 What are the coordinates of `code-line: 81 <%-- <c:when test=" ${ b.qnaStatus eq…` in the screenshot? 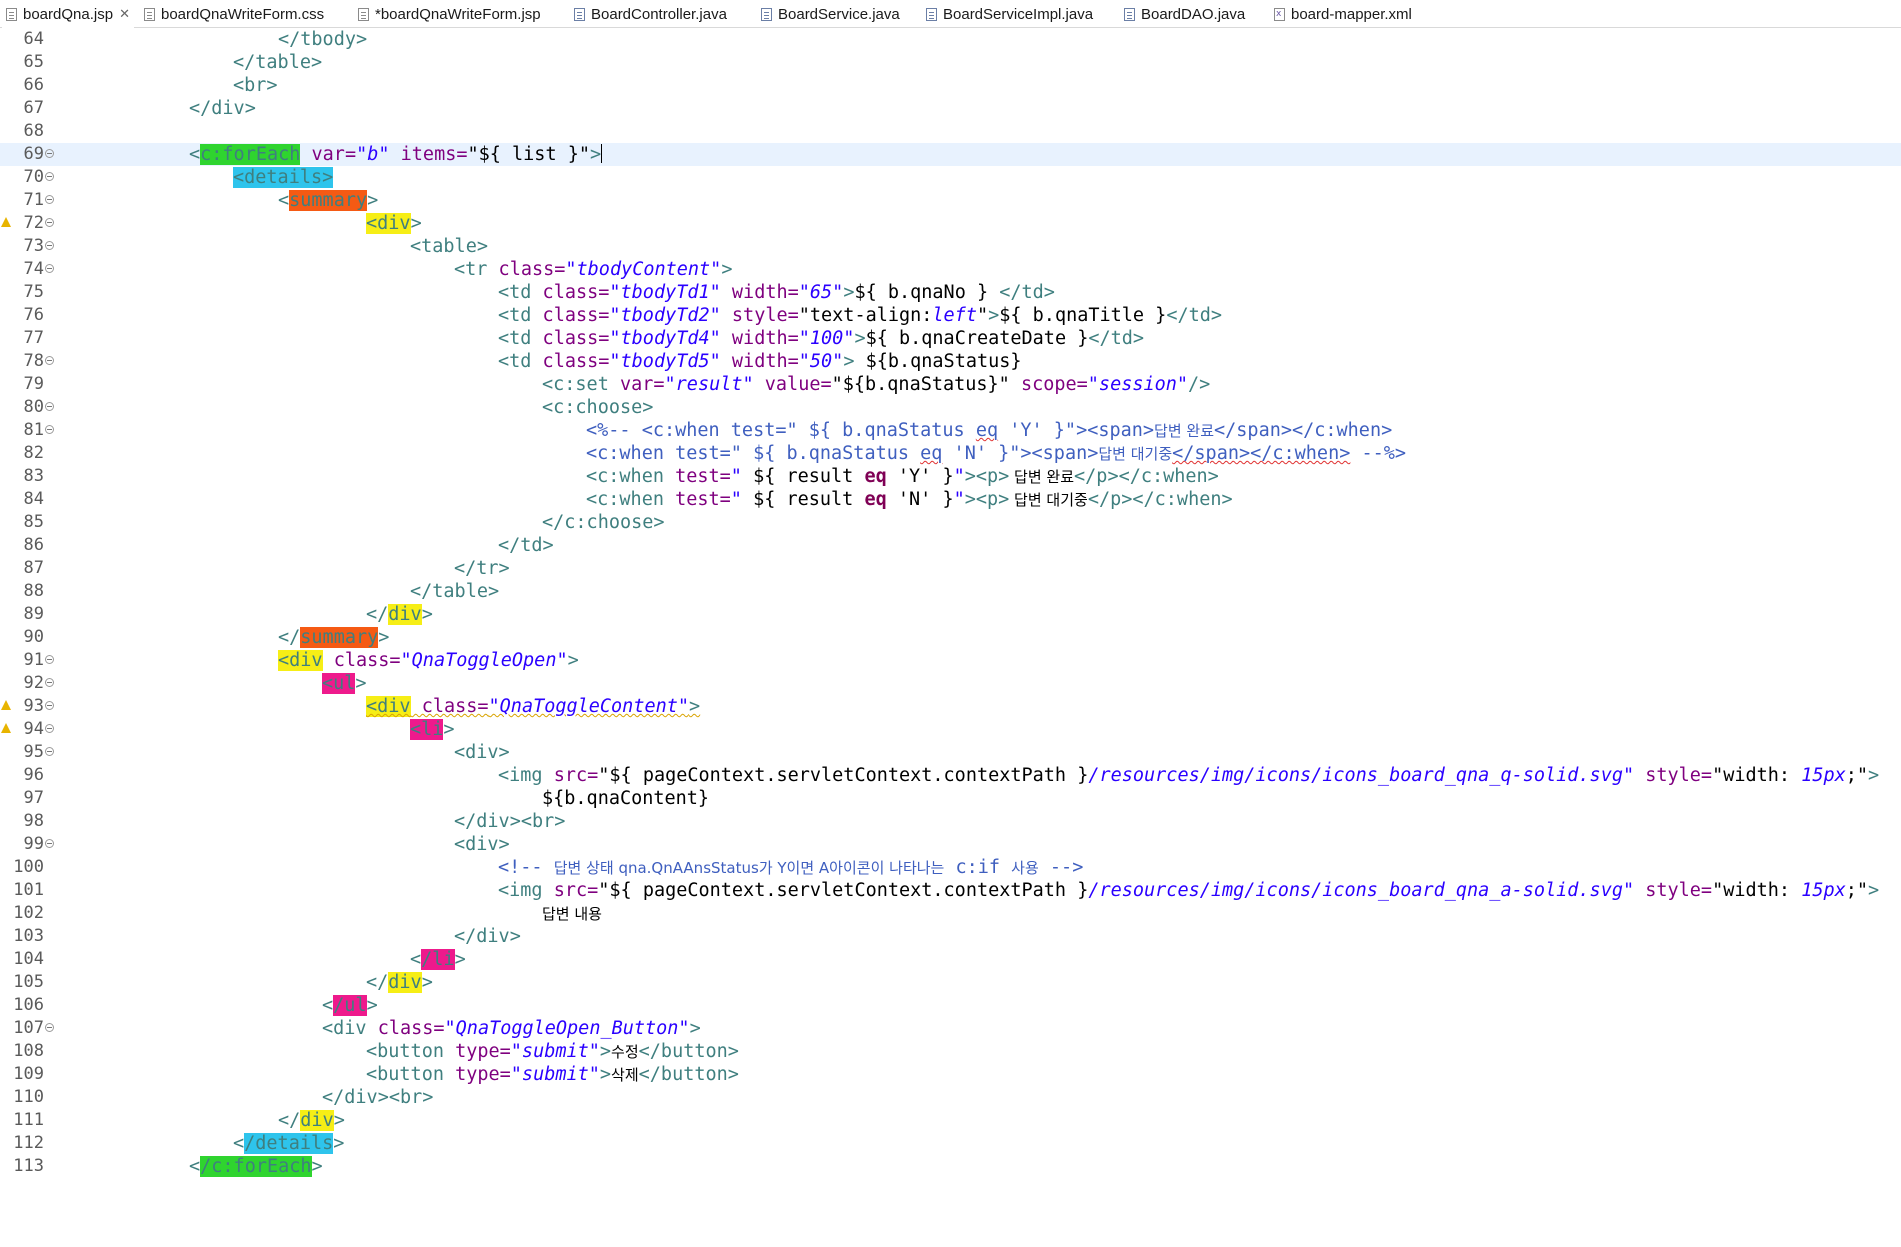 It's located at (950, 430).